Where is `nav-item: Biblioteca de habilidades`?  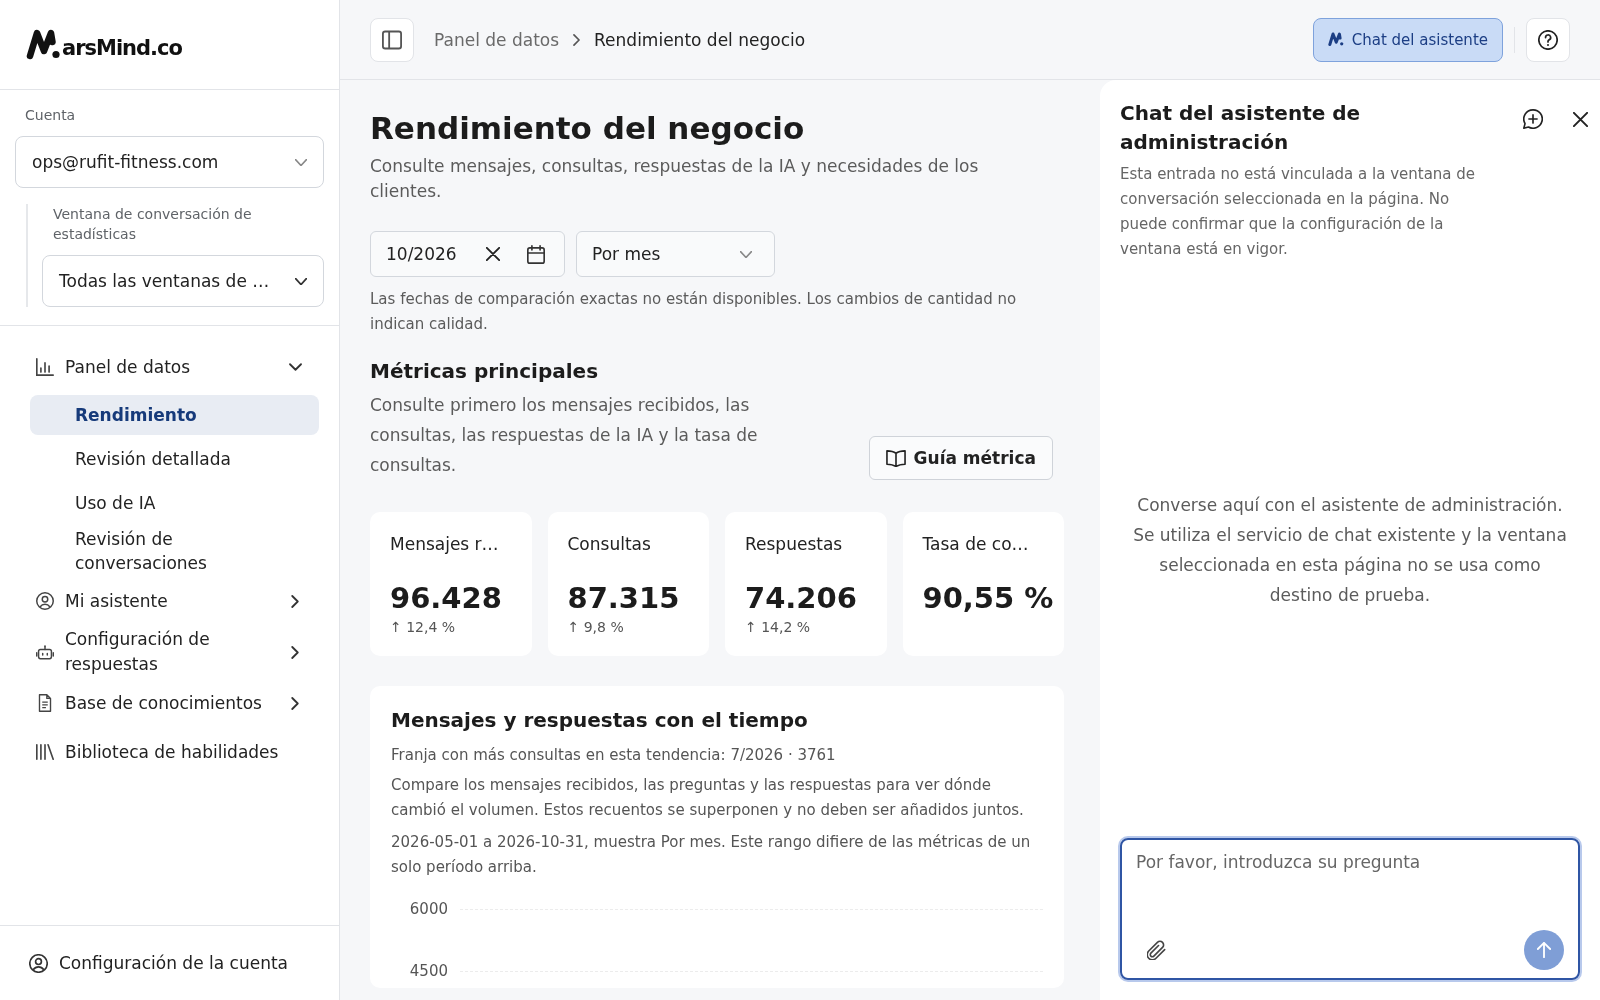 nav-item: Biblioteca de habilidades is located at coordinates (174, 752).